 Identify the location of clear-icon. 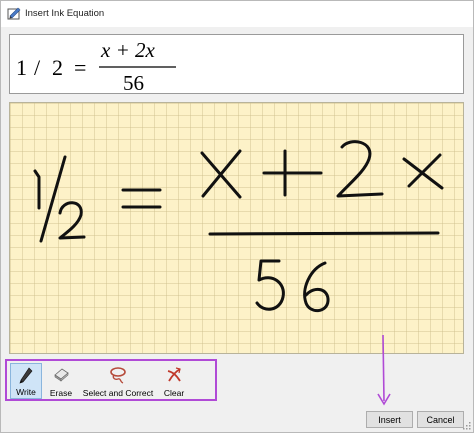
(174, 374).